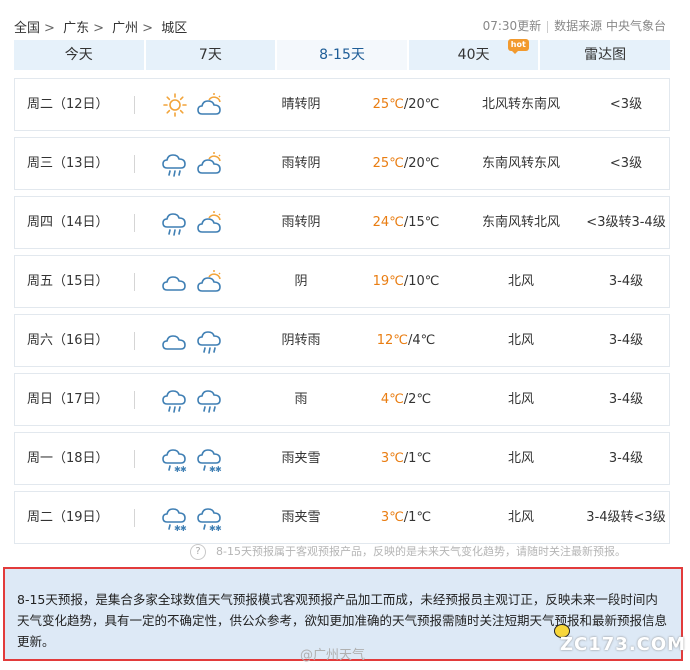 Image resolution: width=690 pixels, height=670 pixels. I want to click on site-watermark: ZC173.COM, so click(623, 644).